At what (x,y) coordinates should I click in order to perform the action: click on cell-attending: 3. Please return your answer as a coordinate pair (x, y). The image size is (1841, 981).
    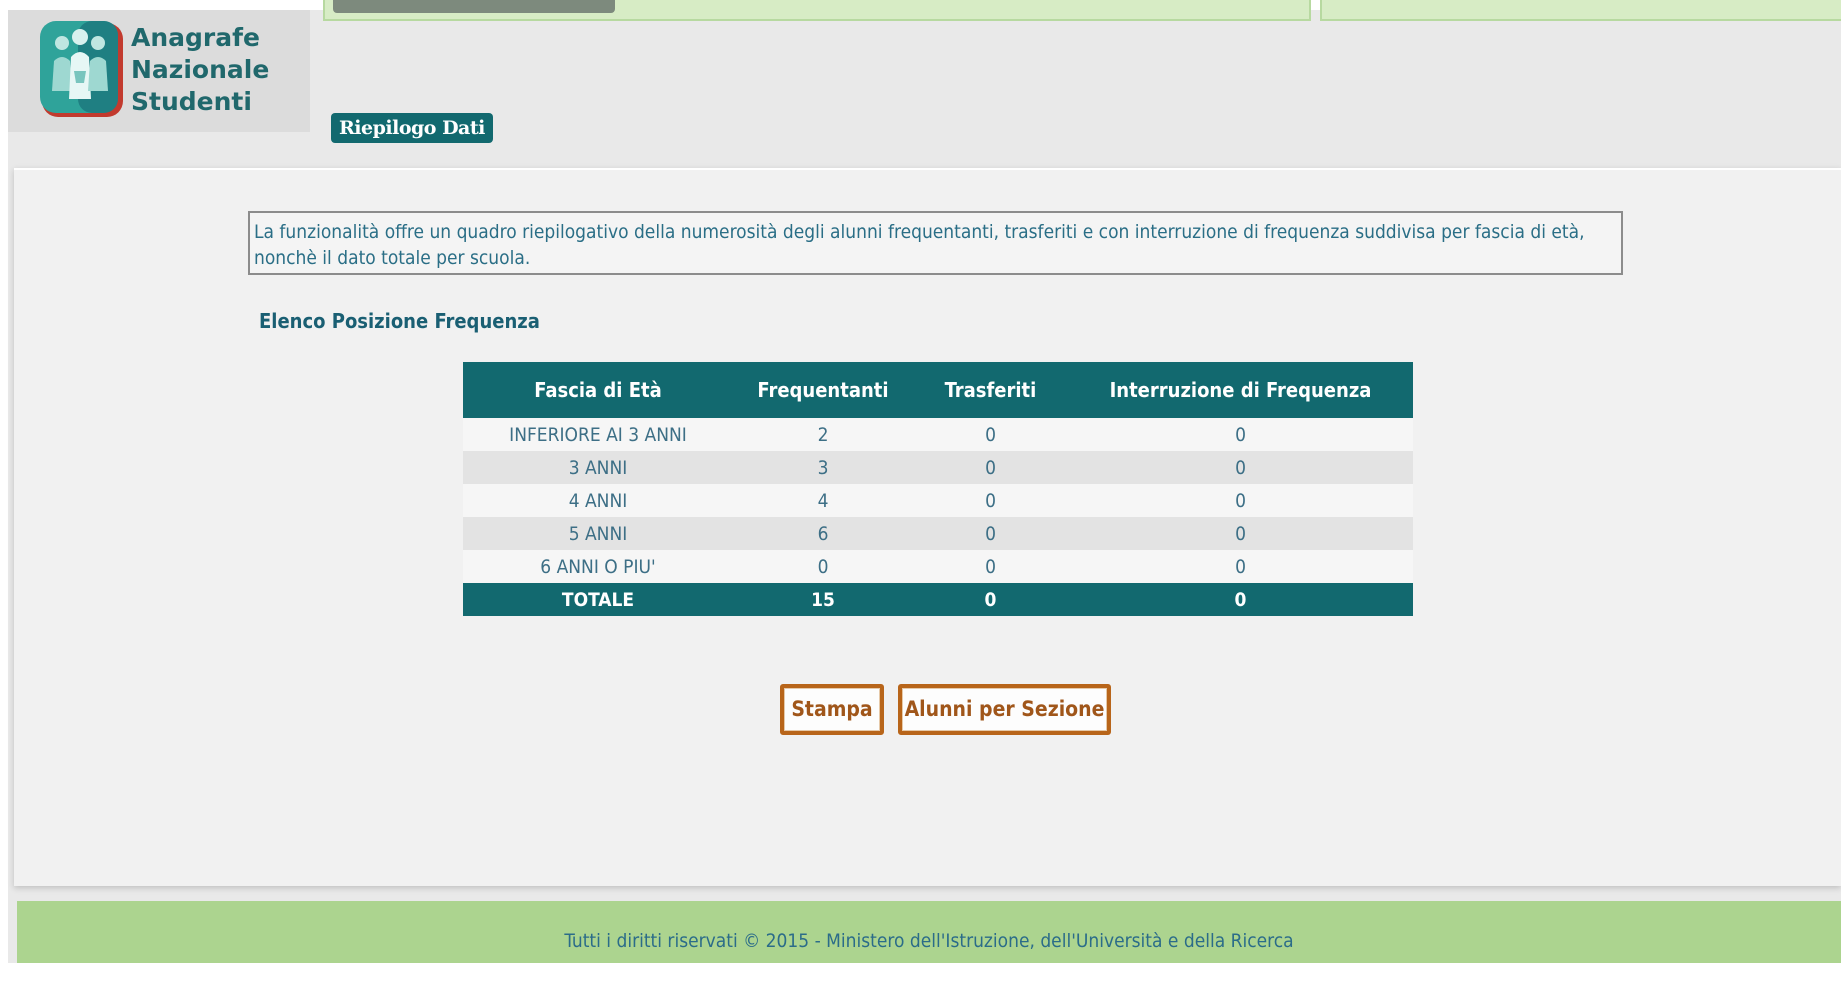
    Looking at the image, I should click on (823, 467).